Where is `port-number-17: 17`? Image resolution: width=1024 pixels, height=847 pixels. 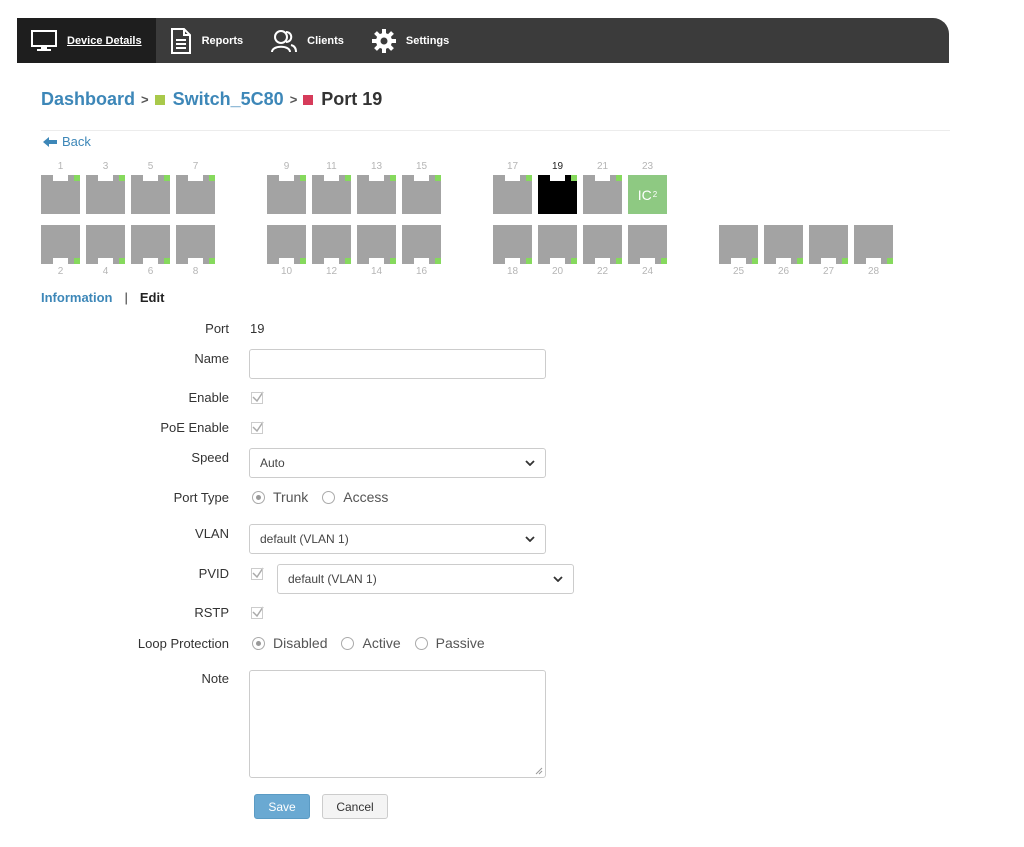
port-number-17: 17 is located at coordinates (512, 166).